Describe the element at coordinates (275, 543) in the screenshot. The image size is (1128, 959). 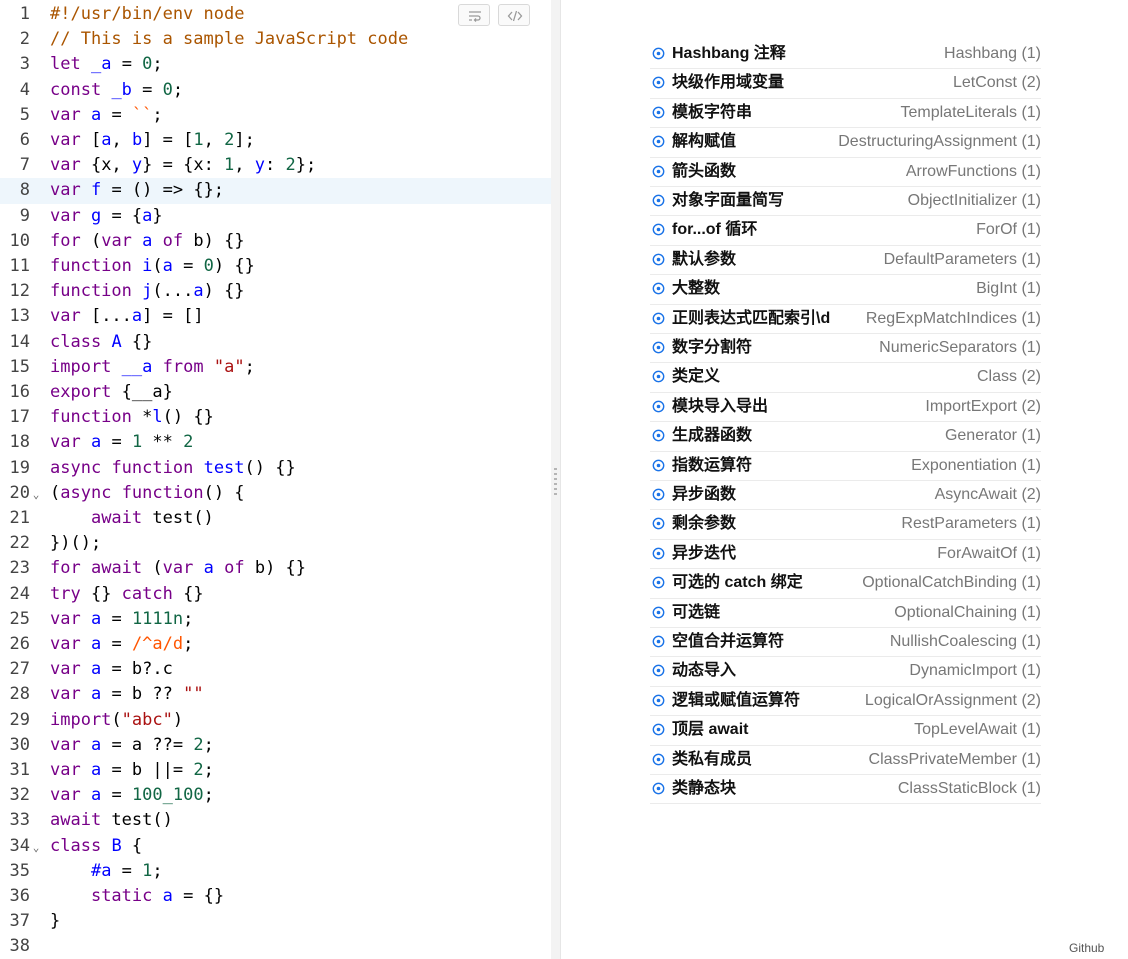
I see `code-line: 22})();` at that location.